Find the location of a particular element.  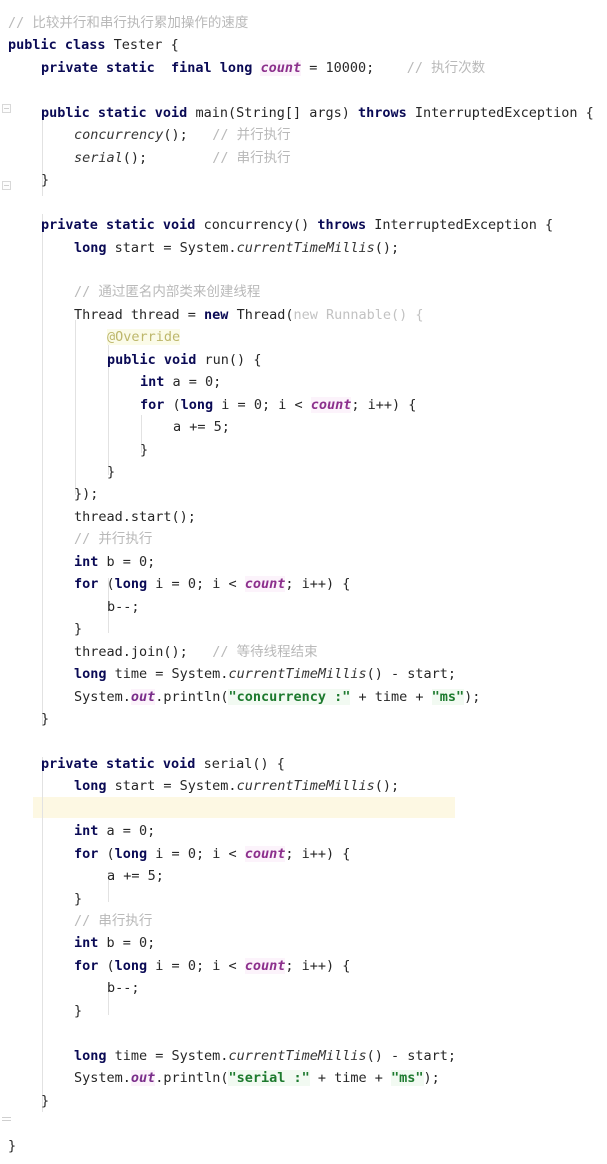

code-token-ann: @Override is located at coordinates (144, 337).